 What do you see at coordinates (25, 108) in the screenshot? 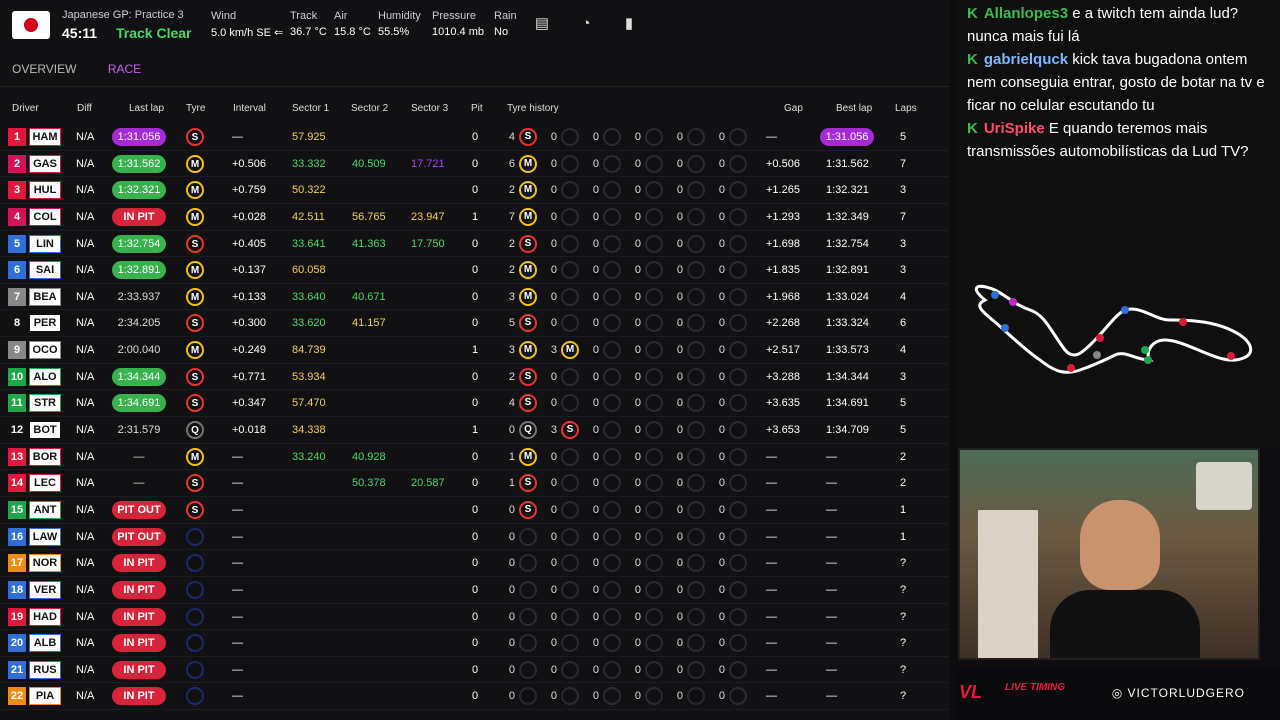
I see `col-driver: Driver` at bounding box center [25, 108].